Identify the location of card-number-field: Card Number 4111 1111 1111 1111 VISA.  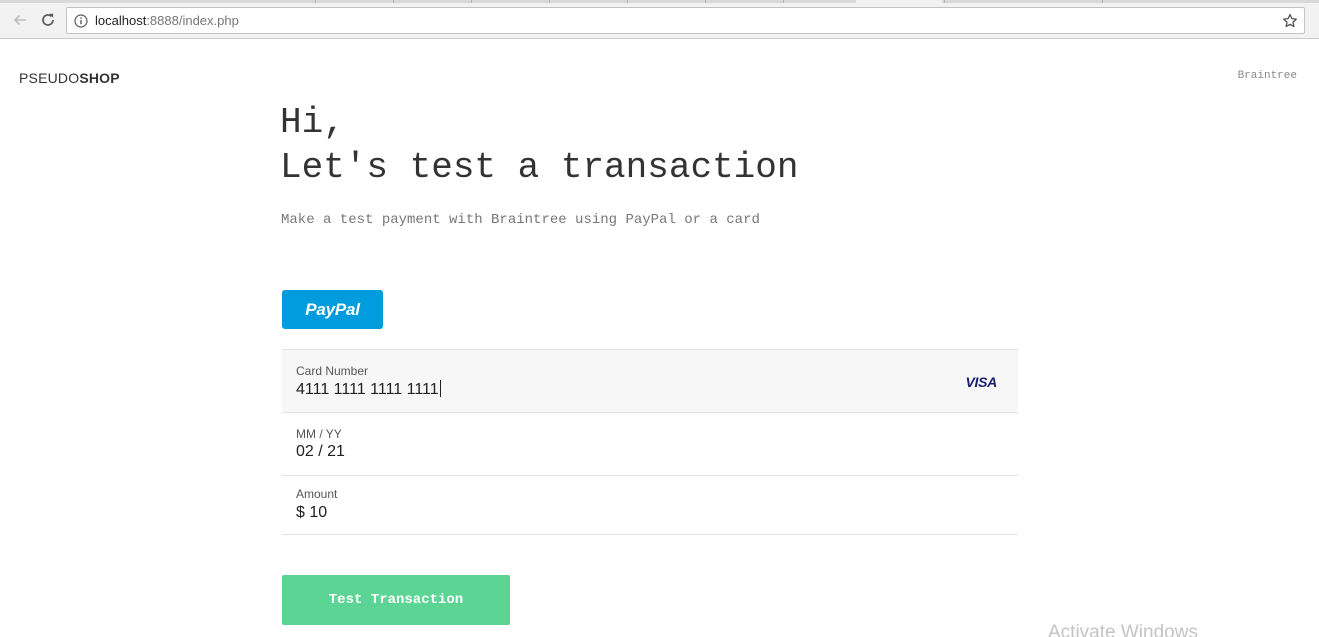
(650, 380).